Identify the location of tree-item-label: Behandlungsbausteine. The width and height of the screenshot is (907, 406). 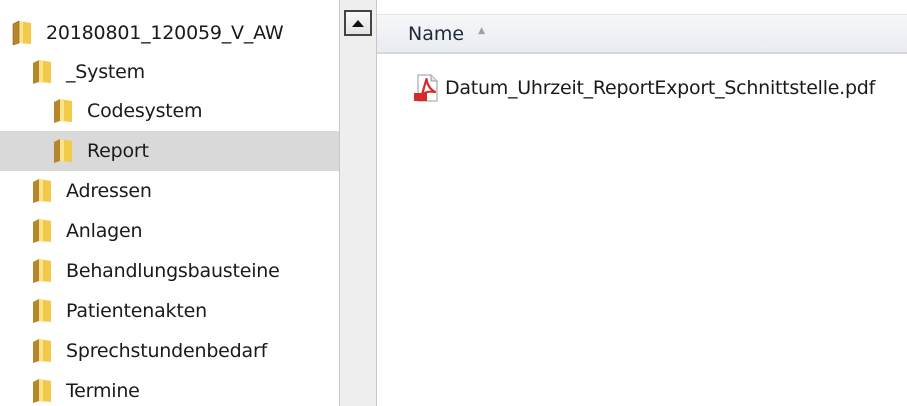
(173, 271).